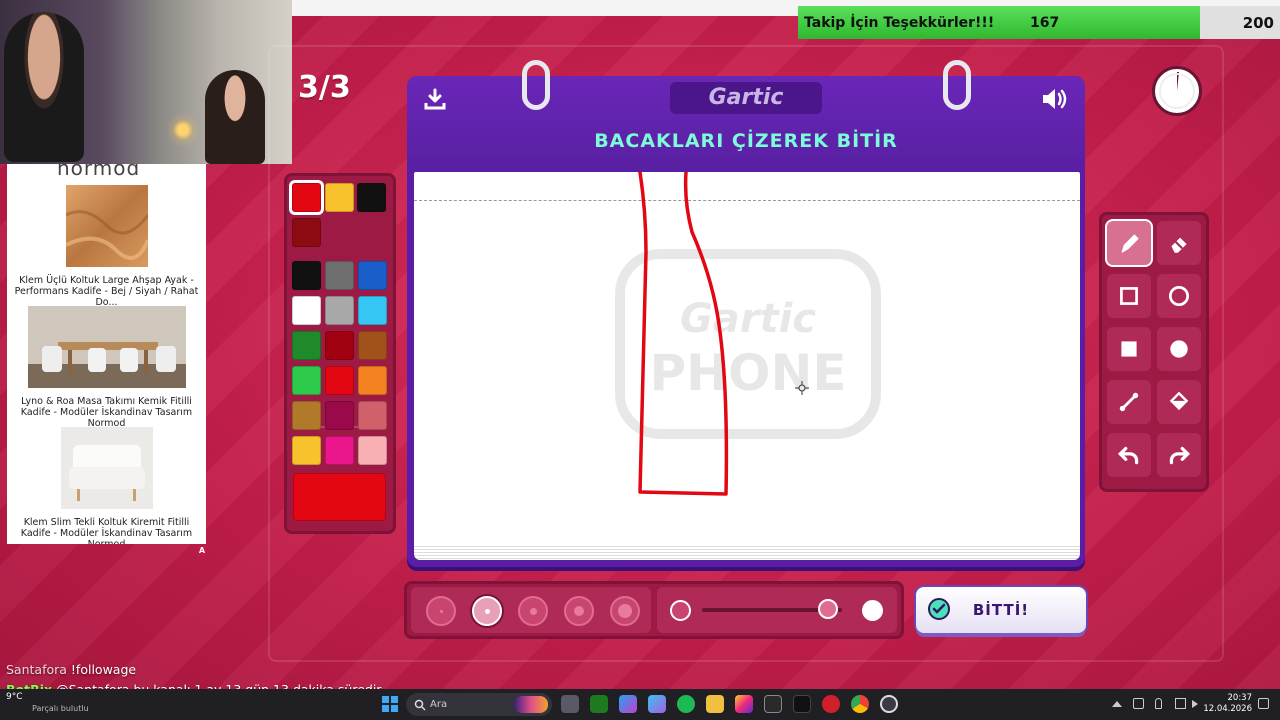 Image resolution: width=1280 pixels, height=720 pixels. I want to click on gartic-phone-watermark: Gartic PHONE, so click(748, 344).